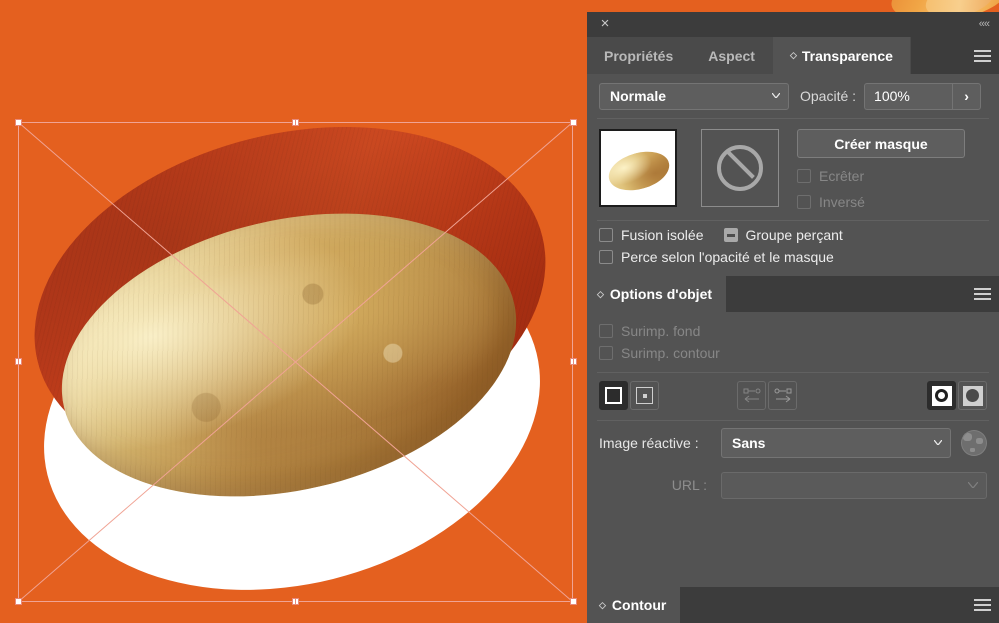 This screenshot has height=623, width=999. I want to click on overprint-stroke-checkbox, so click(606, 353).